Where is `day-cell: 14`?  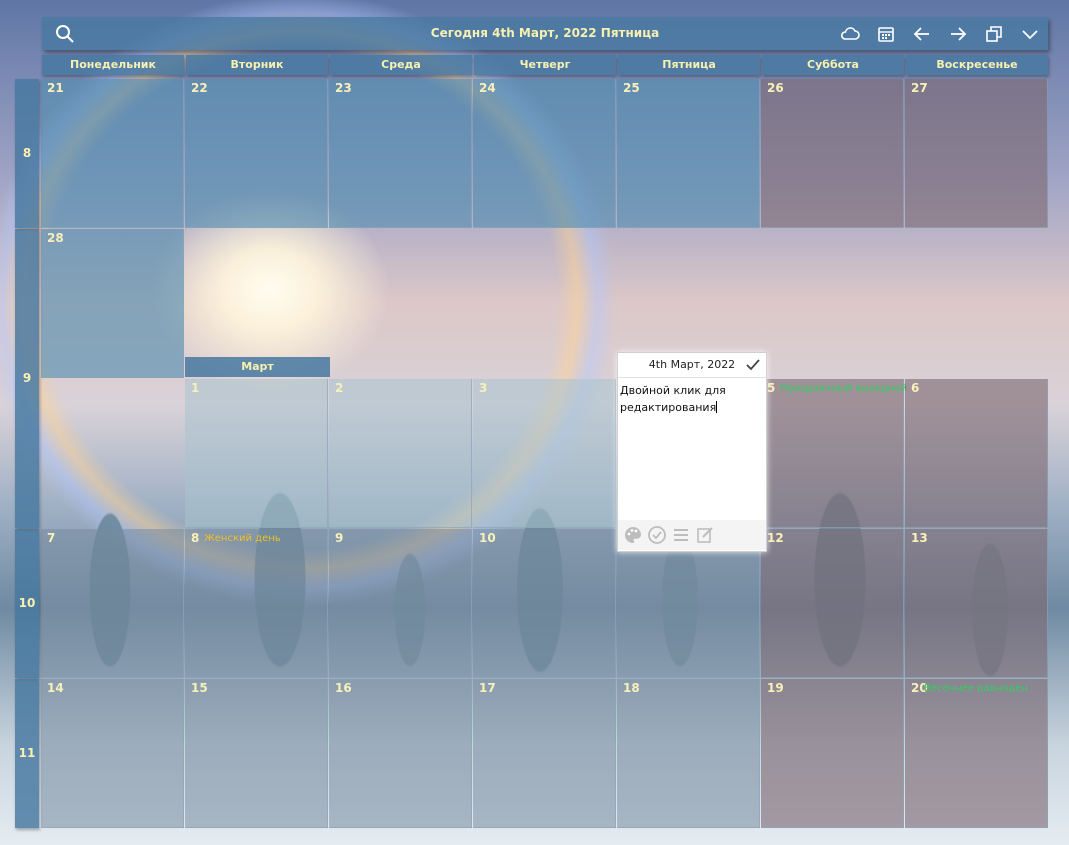
day-cell: 14 is located at coordinates (112, 753).